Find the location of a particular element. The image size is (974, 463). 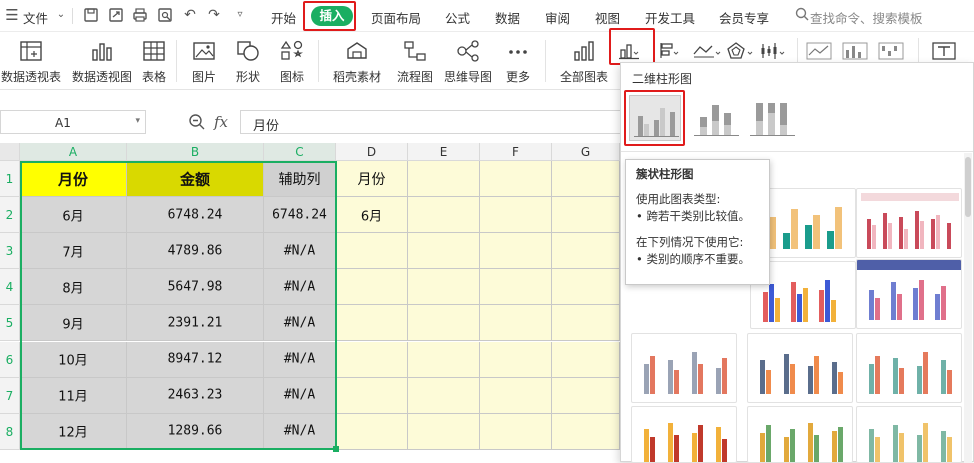

tab-page-layout: 页面布局 is located at coordinates (396, 17).